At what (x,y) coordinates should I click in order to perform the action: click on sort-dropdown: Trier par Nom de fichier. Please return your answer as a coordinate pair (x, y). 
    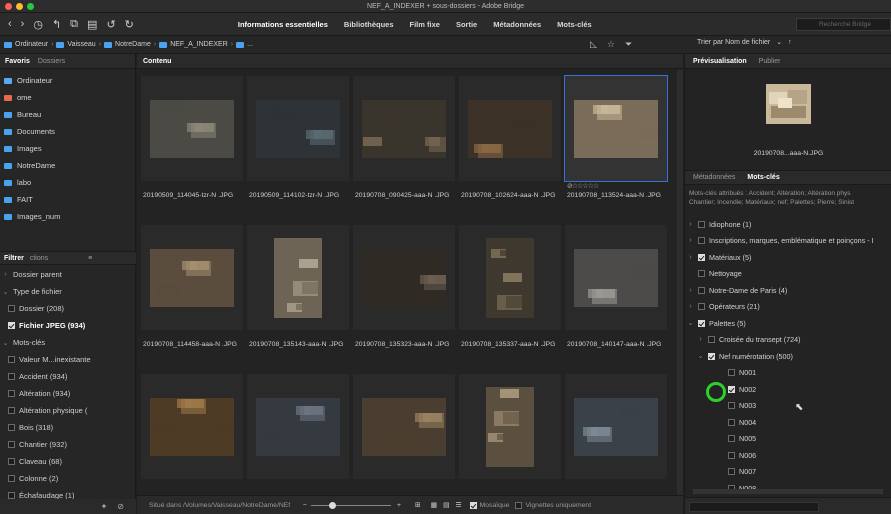
    Looking at the image, I should click on (733, 42).